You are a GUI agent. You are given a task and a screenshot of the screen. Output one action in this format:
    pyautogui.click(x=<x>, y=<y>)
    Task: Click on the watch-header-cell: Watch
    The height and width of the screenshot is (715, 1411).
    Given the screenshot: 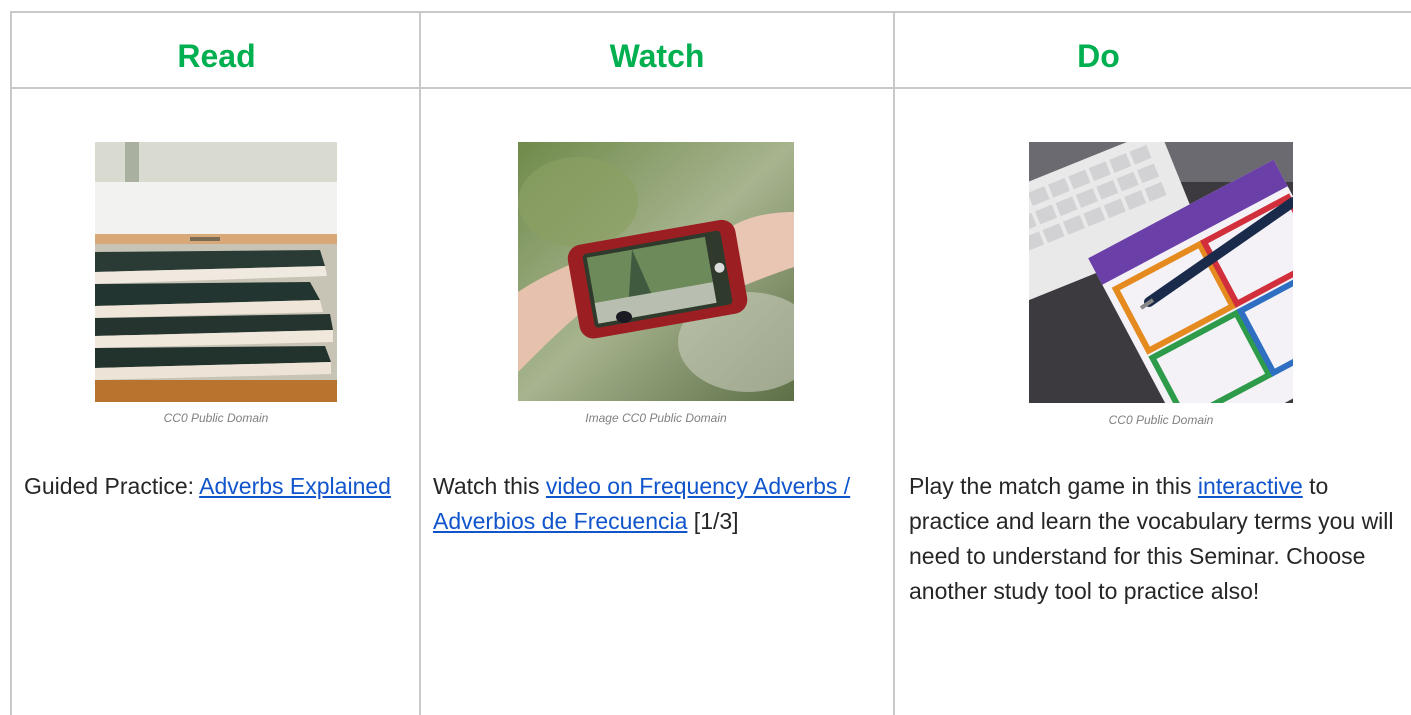 What is the action you would take?
    pyautogui.click(x=657, y=51)
    